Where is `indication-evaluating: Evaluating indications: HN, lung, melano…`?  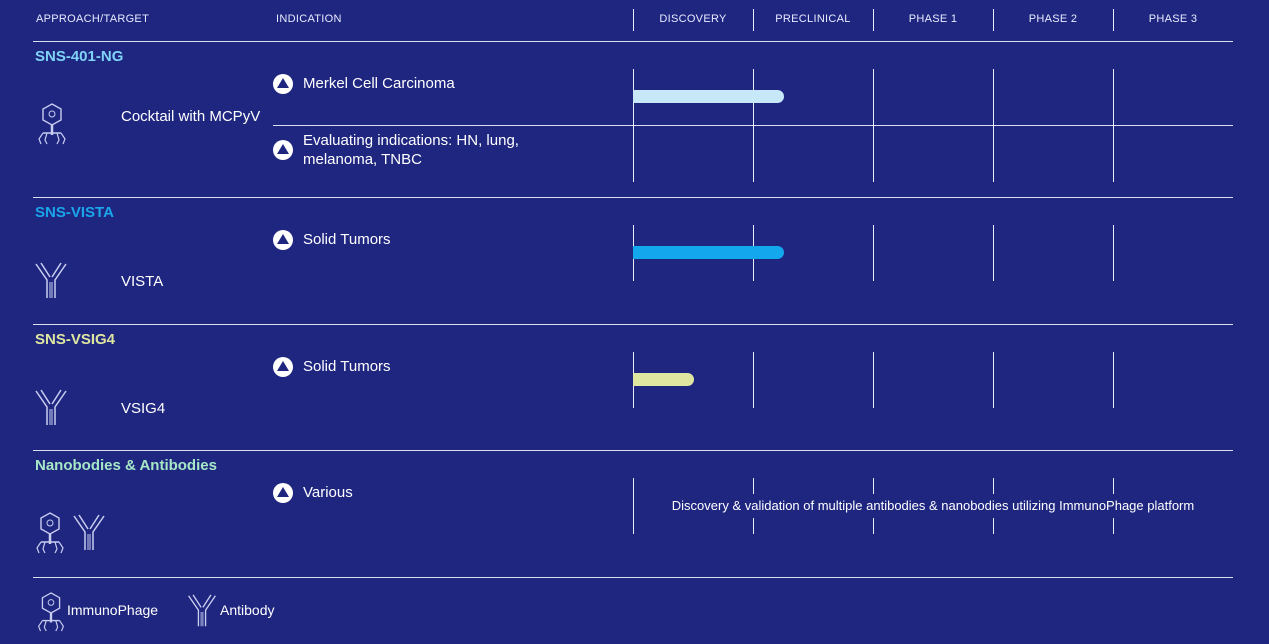
indication-evaluating: Evaluating indications: HN, lung, melano… is located at coordinates (411, 150).